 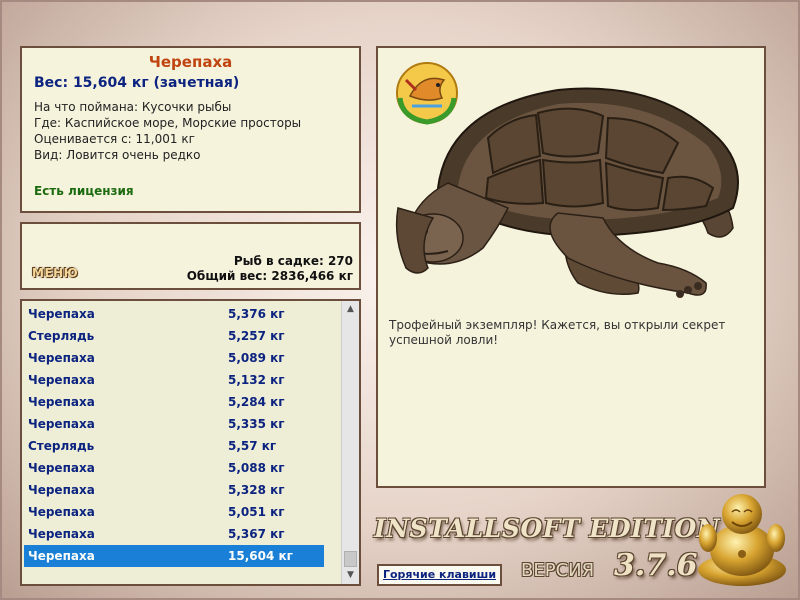 What do you see at coordinates (256, 336) in the screenshot?
I see `list-item-weight: 5,257 кг` at bounding box center [256, 336].